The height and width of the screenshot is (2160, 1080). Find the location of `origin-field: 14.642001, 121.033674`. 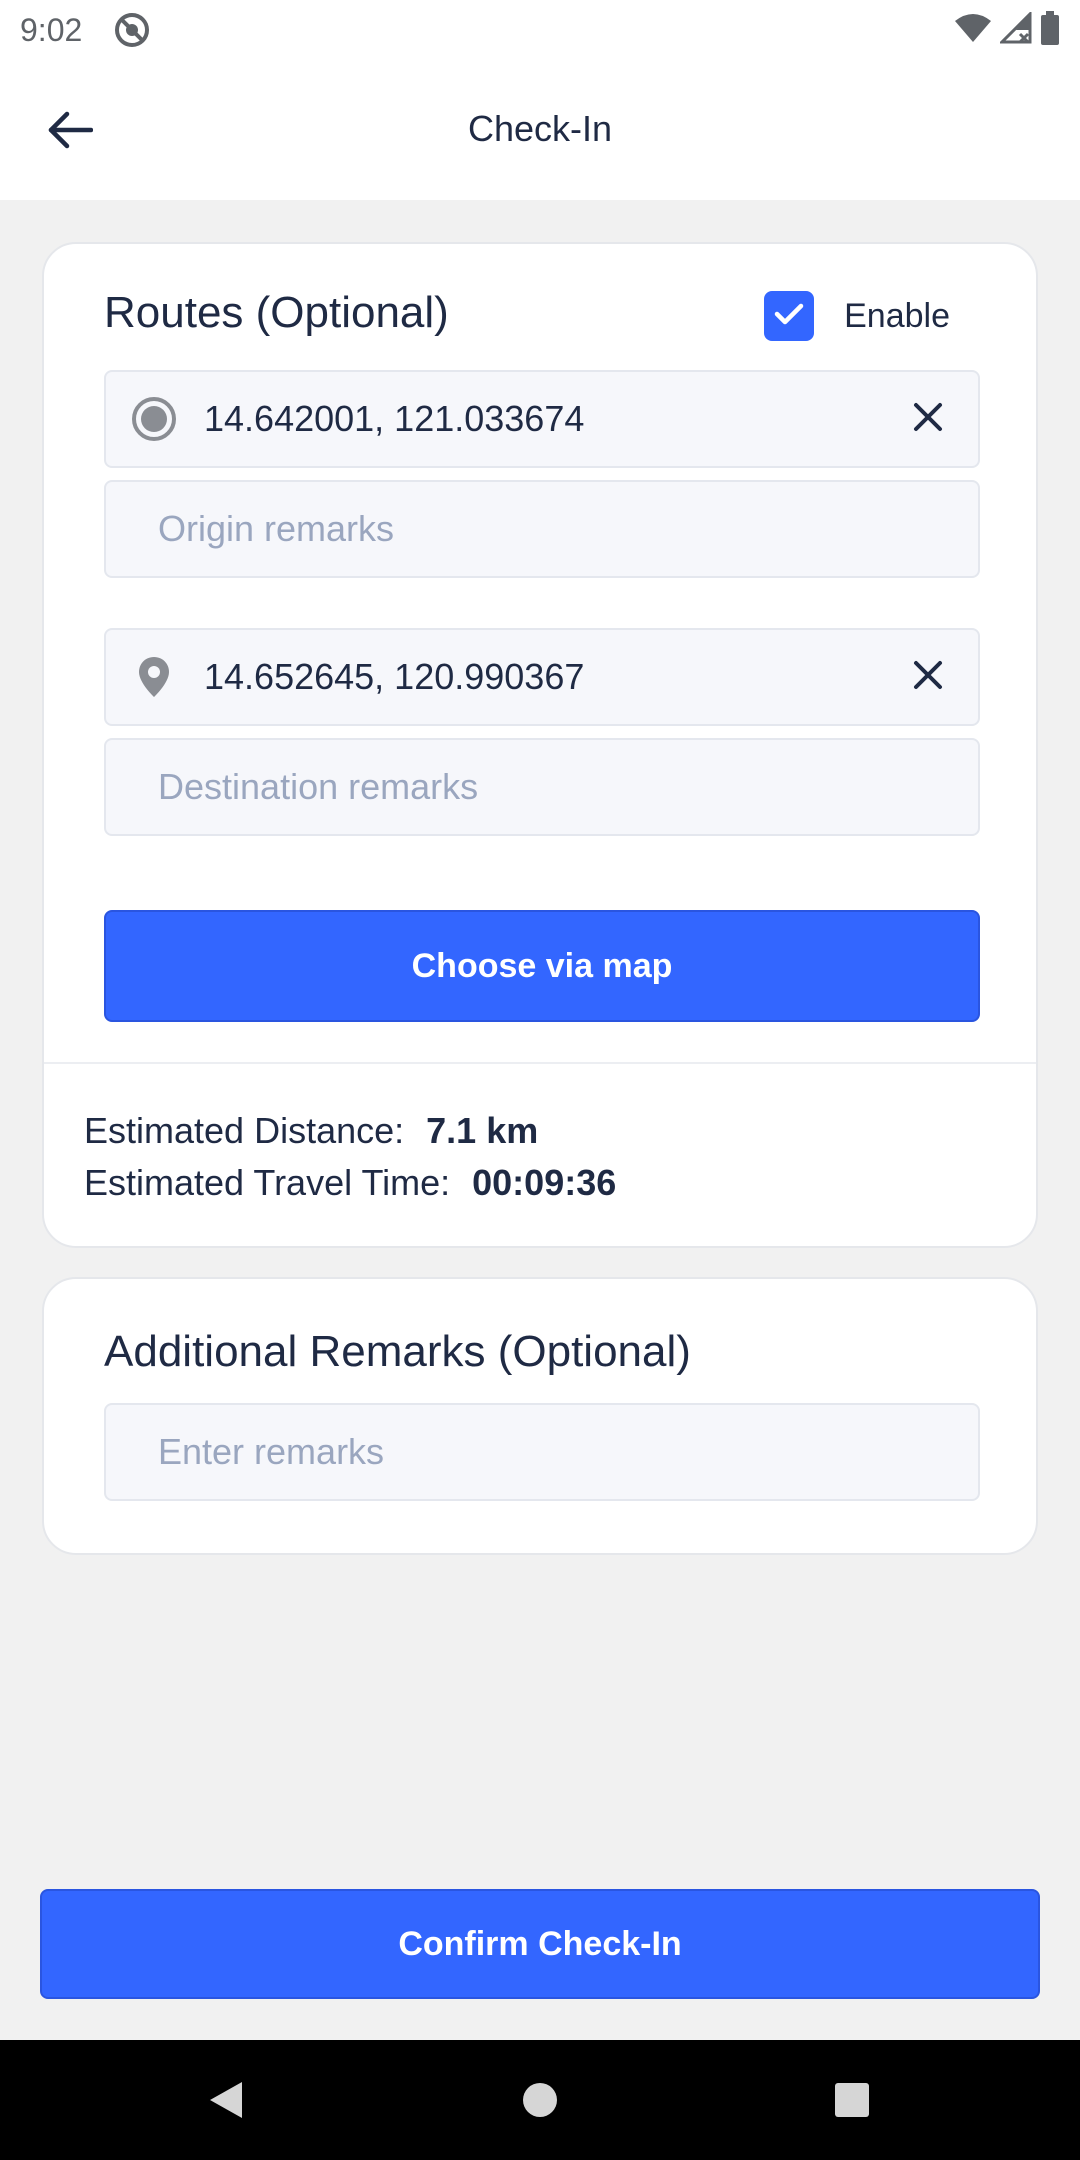

origin-field: 14.642001, 121.033674 is located at coordinates (542, 419).